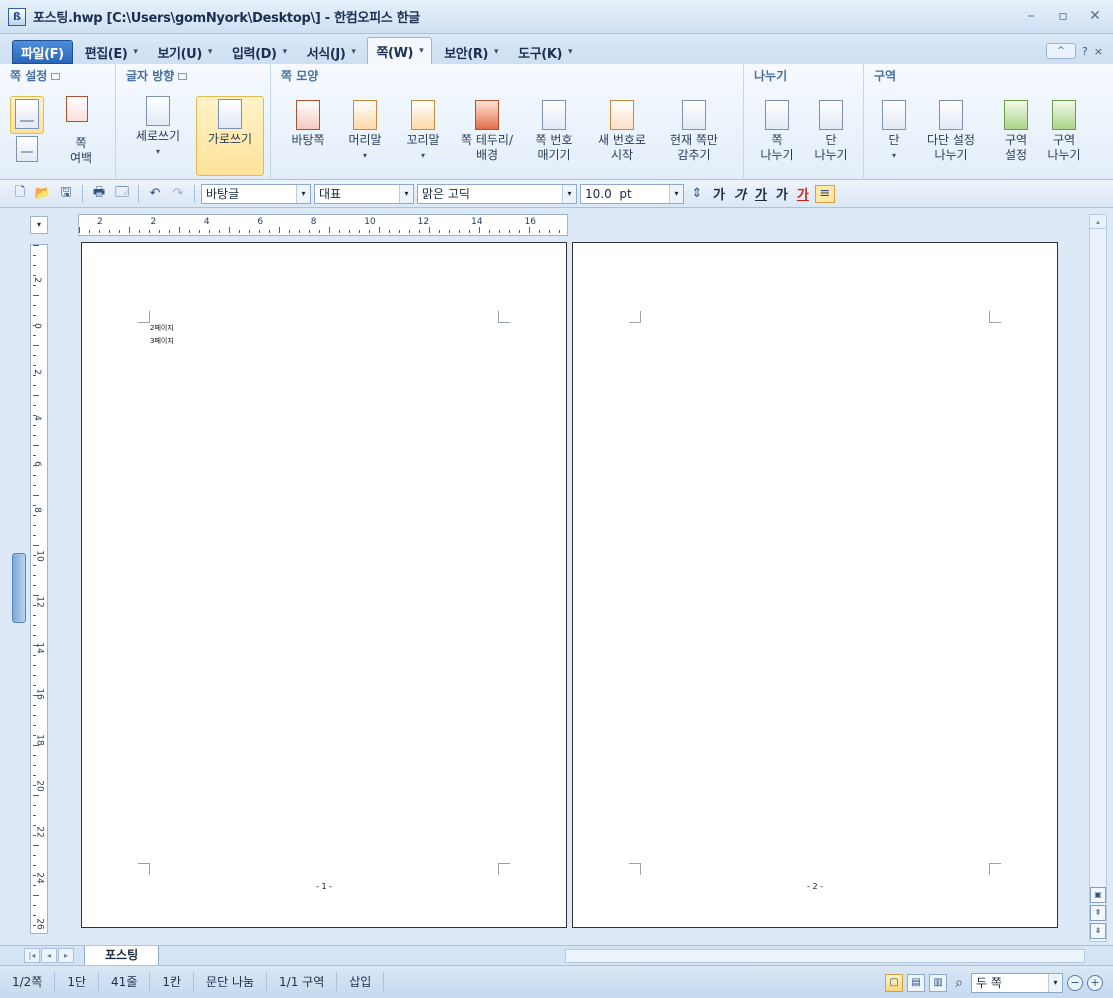 The width and height of the screenshot is (1113, 998). What do you see at coordinates (1095, 16) in the screenshot?
I see `close-icon: ✕` at bounding box center [1095, 16].